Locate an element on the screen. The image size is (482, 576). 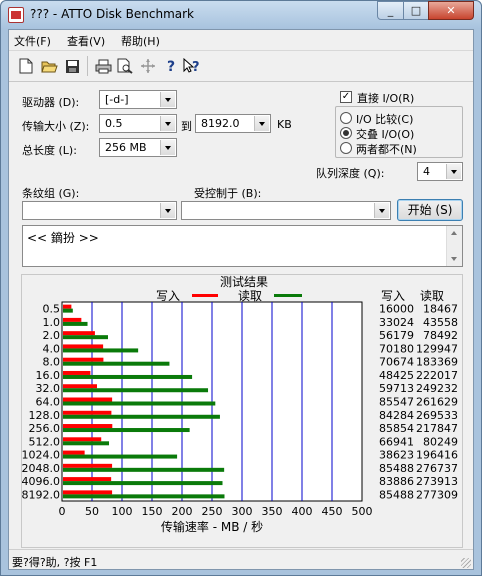
results-title: 测试结果 is located at coordinates (244, 282).